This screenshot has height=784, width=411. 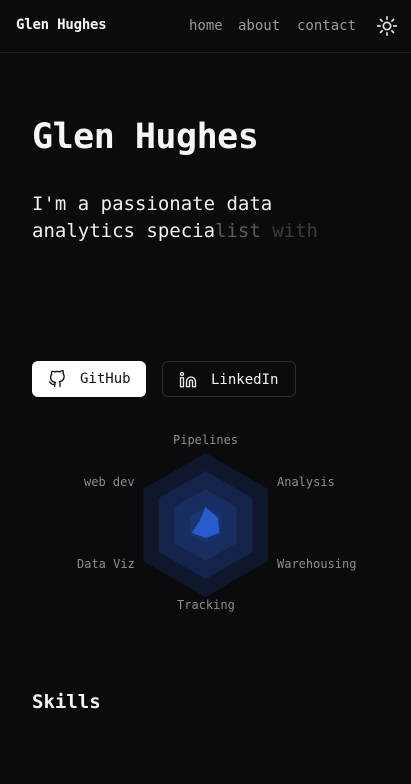 What do you see at coordinates (66, 702) in the screenshot?
I see `skills-section-heading: Skills` at bounding box center [66, 702].